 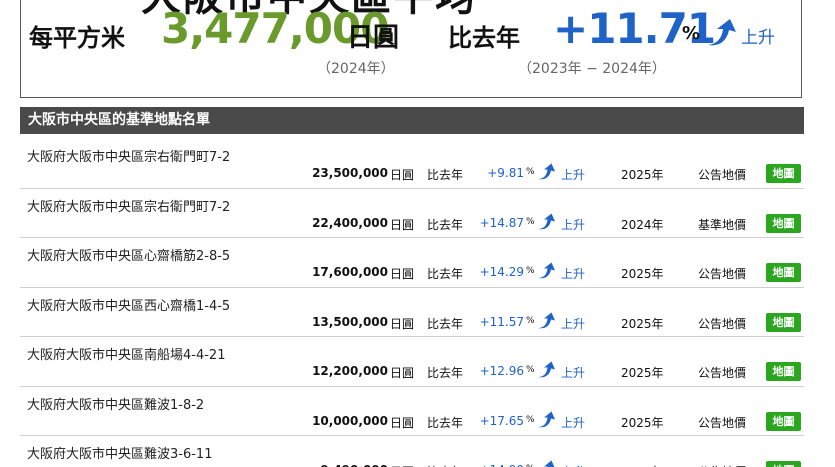 I want to click on land-price: 9,490,000, so click(x=319, y=465).